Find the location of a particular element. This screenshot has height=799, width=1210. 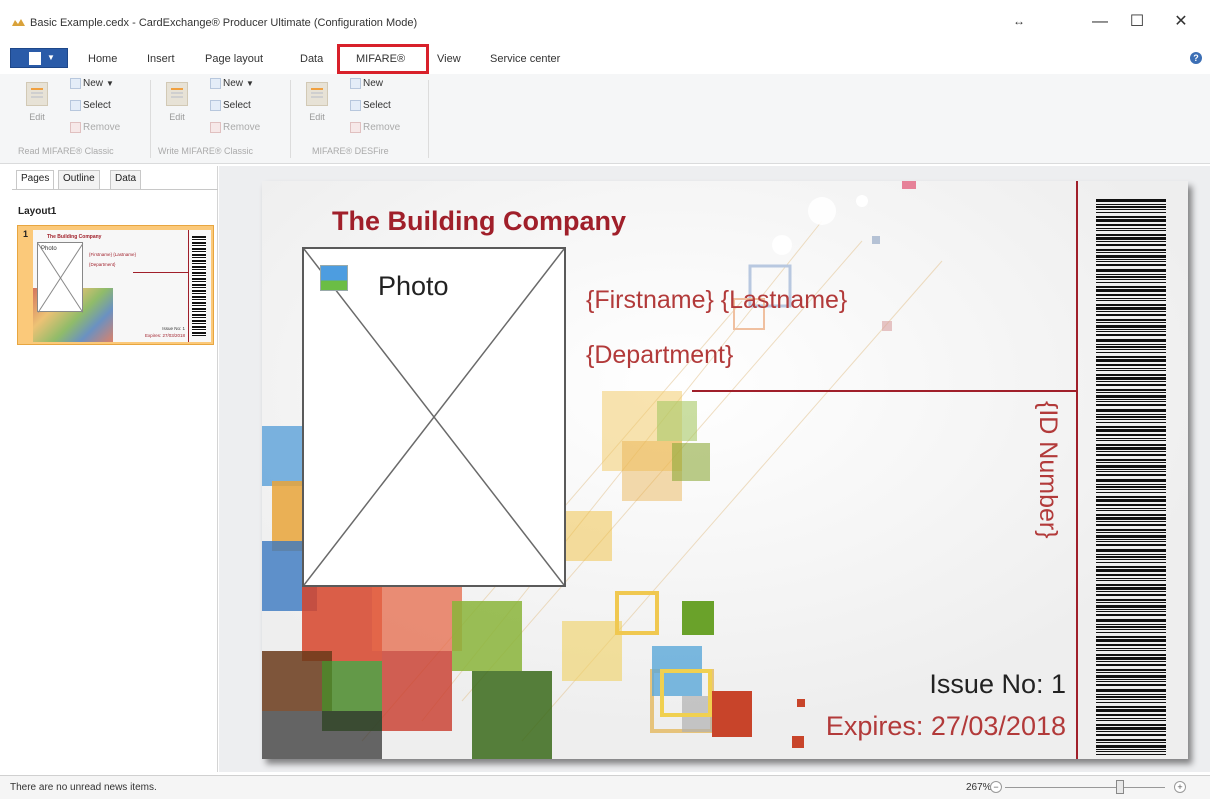

desfire-remove-button: Remove is located at coordinates (375, 130).